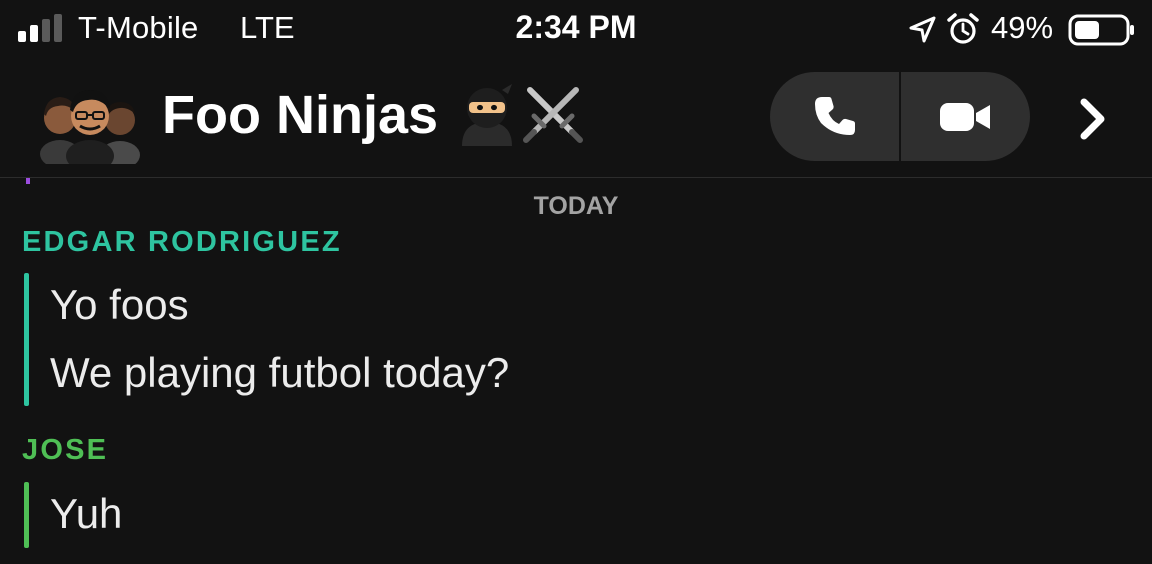 The image size is (1152, 564). I want to click on carrier-name: T-Mobile, so click(138, 27).